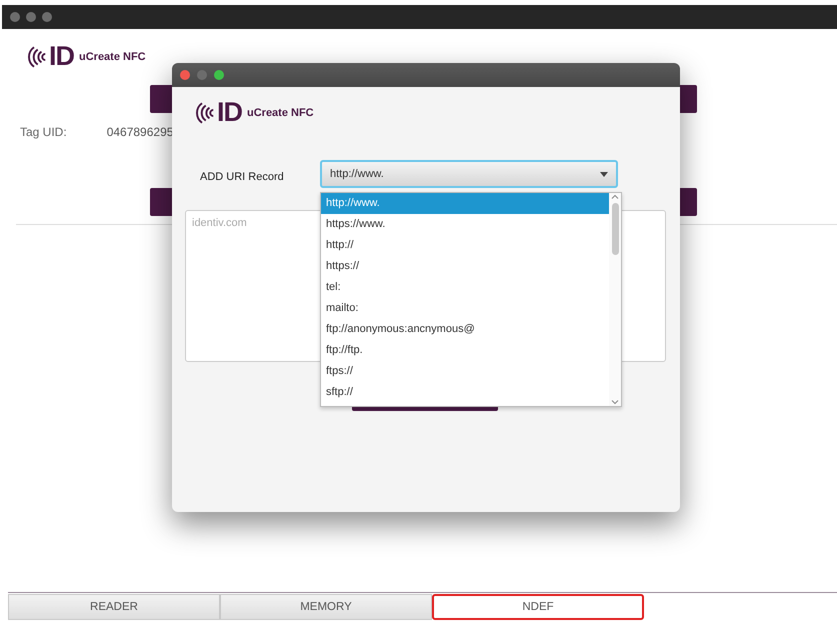  Describe the element at coordinates (465, 308) in the screenshot. I see `dropdown-option: mailto:` at that location.